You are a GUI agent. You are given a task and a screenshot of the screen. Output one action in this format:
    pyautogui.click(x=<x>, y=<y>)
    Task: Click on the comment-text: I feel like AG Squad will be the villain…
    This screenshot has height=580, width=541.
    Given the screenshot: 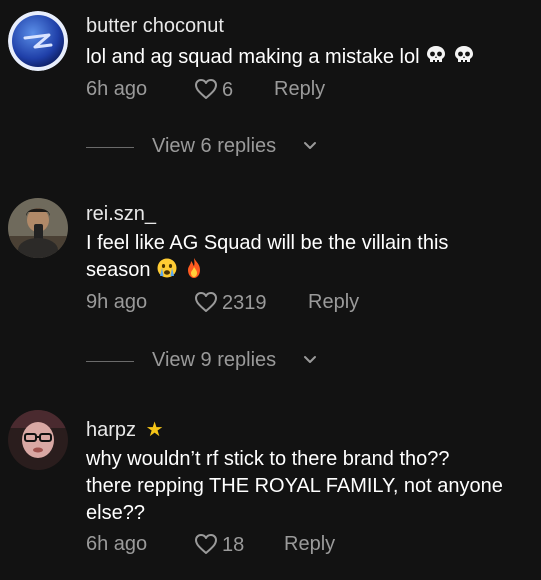 What is the action you would take?
    pyautogui.click(x=308, y=258)
    